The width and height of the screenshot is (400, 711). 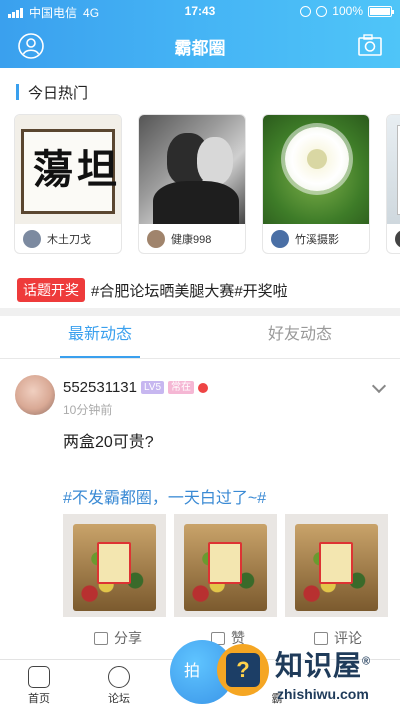 What do you see at coordinates (243, 670) in the screenshot?
I see `watermark-logo: ?` at bounding box center [243, 670].